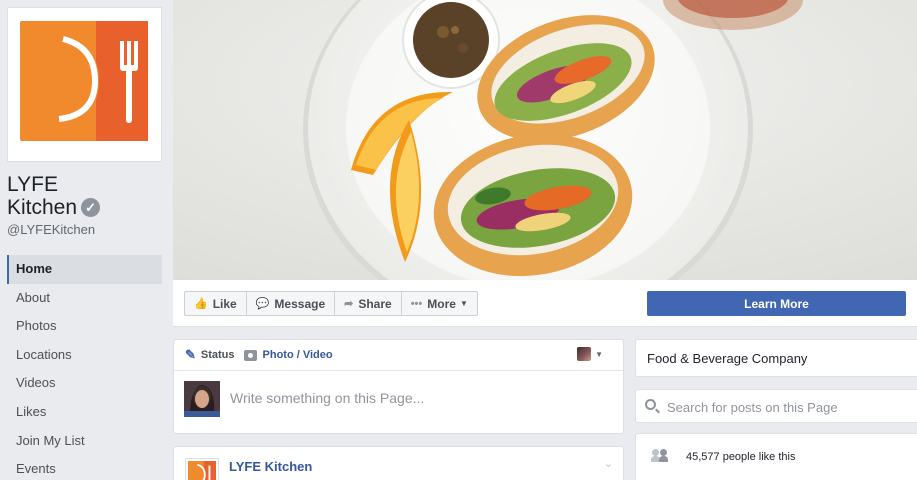 Image resolution: width=917 pixels, height=480 pixels. I want to click on nav-item-about: About, so click(84, 298).